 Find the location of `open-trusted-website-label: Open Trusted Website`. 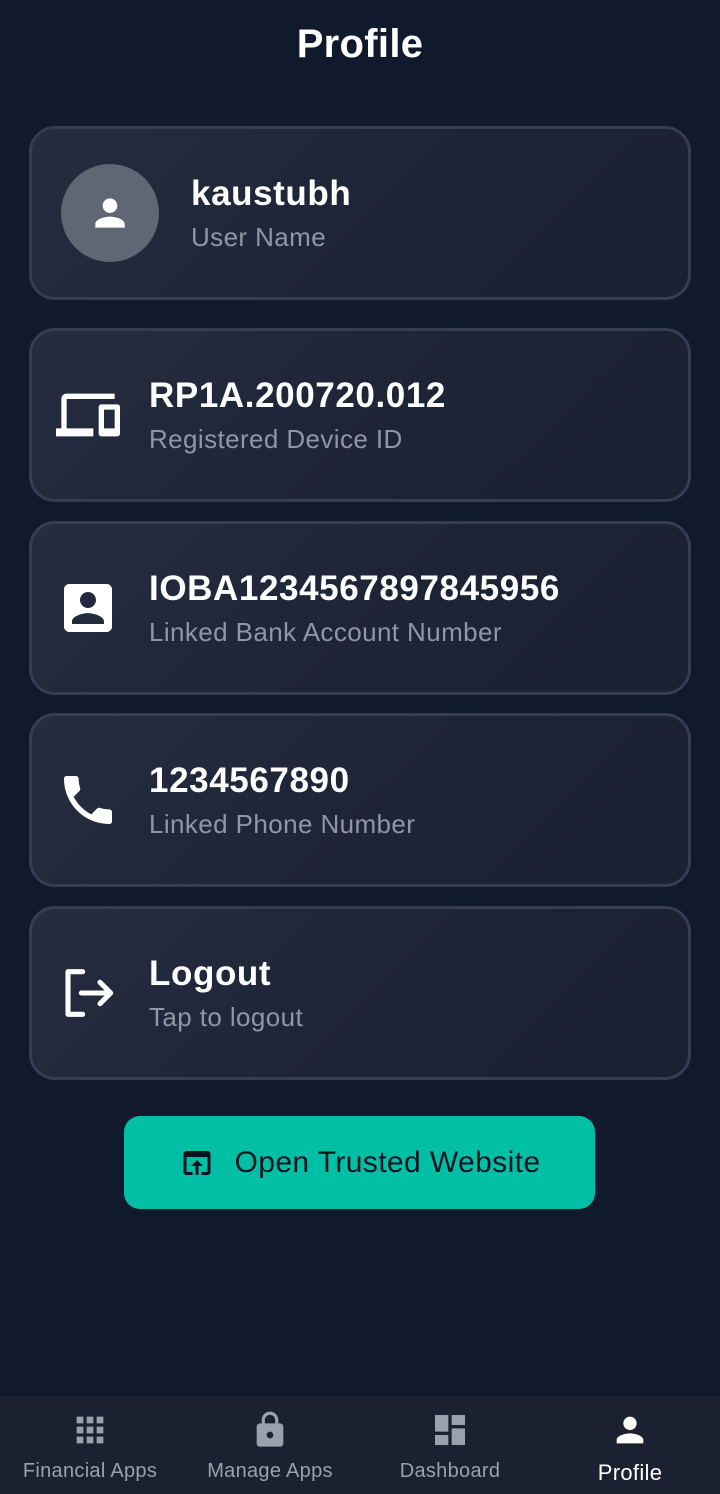

open-trusted-website-label: Open Trusted Website is located at coordinates (387, 1162).